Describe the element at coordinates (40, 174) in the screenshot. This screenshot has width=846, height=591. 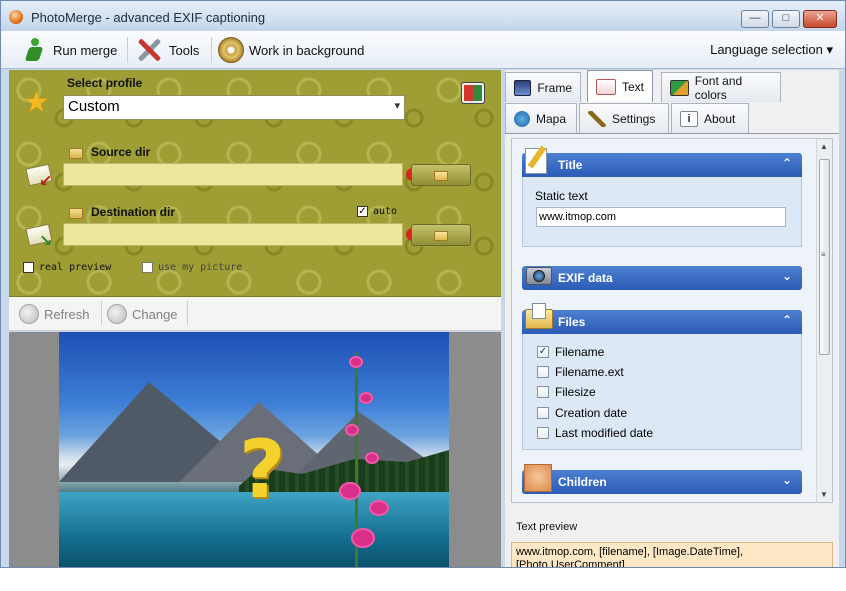
I see `source-envelope-icon: ↙` at that location.